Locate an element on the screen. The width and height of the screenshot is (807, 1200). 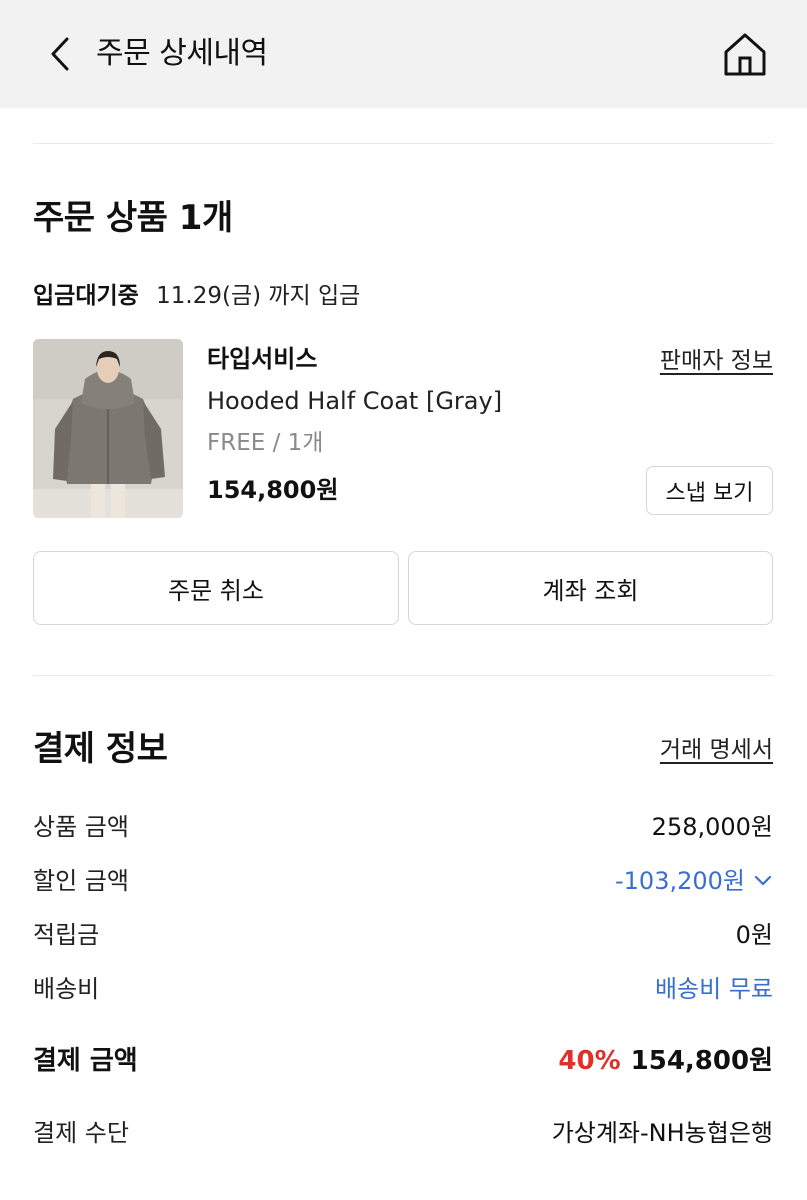
payment-status-line: 입금대기중 11.29(금) 까지 입금 is located at coordinates (196, 296).